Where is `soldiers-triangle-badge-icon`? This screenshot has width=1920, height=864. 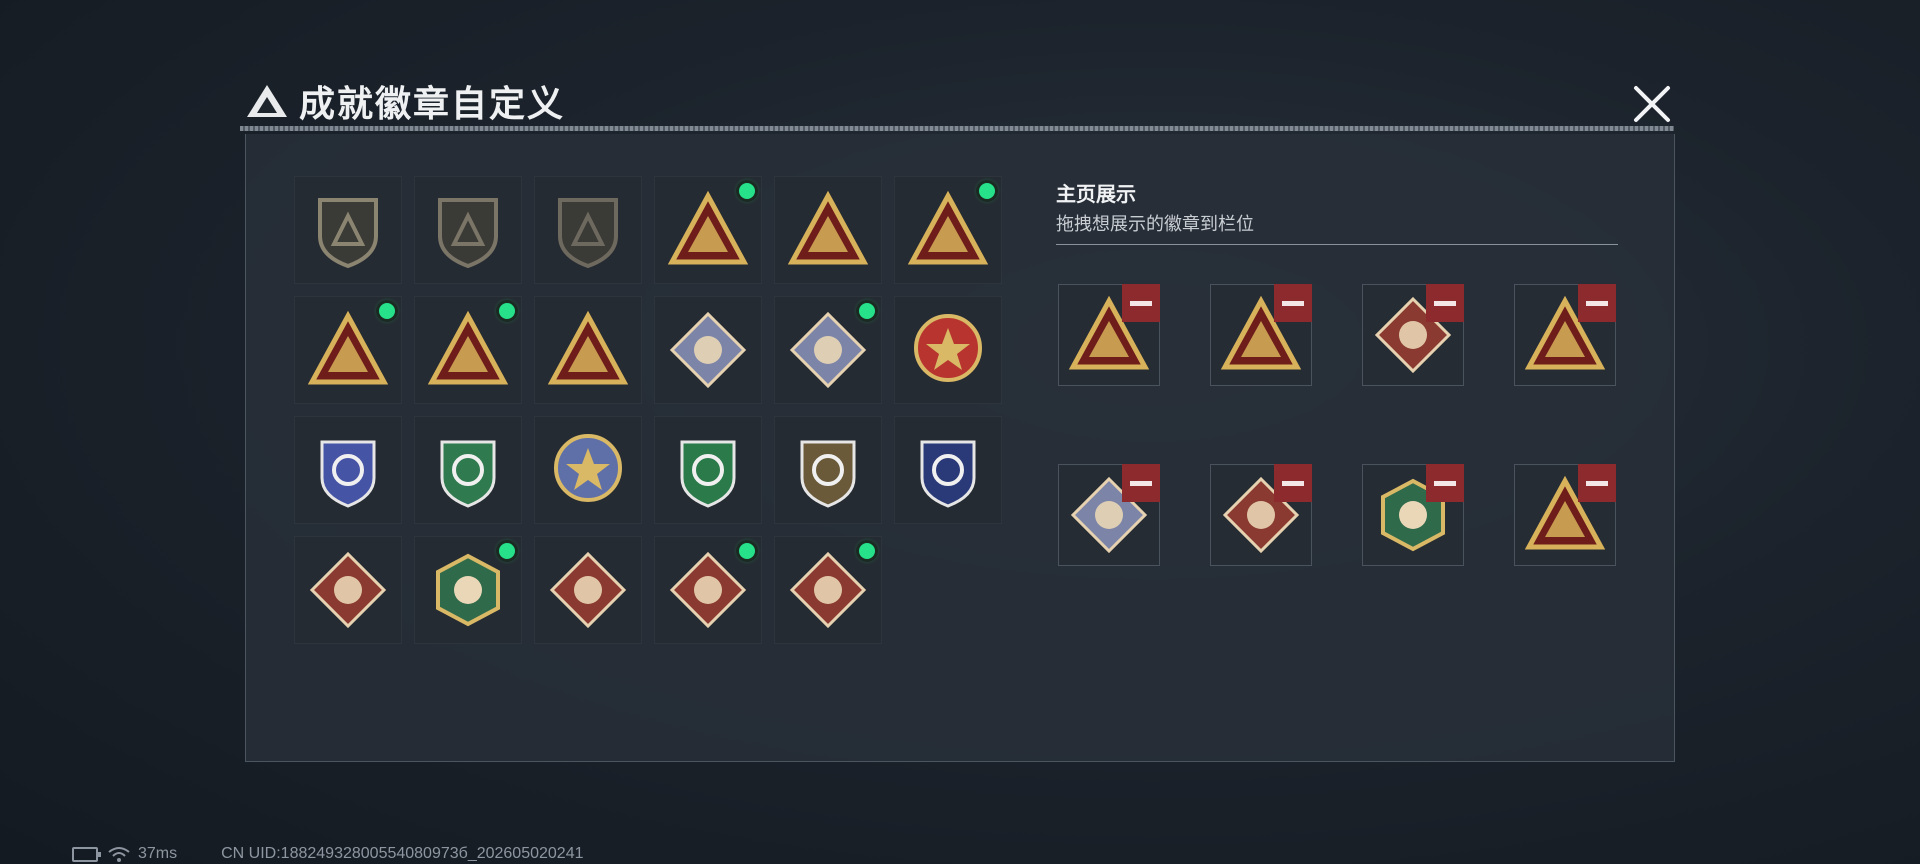
soldiers-triangle-badge-icon is located at coordinates (588, 347).